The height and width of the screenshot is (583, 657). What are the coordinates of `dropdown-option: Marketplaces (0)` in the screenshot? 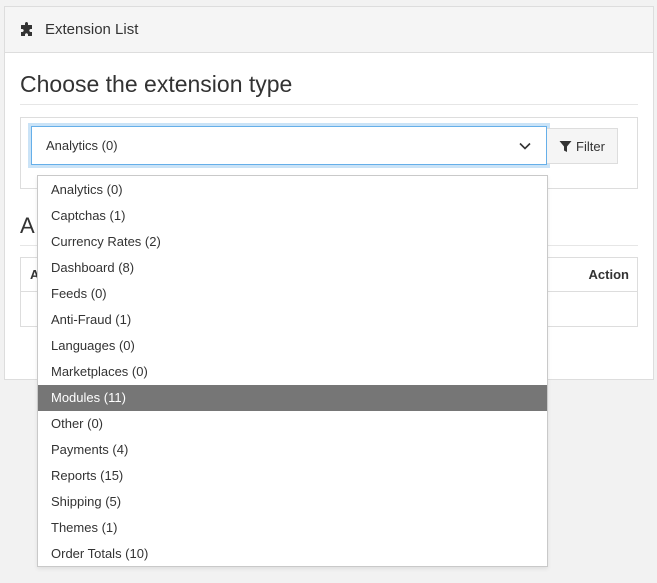 It's located at (292, 372).